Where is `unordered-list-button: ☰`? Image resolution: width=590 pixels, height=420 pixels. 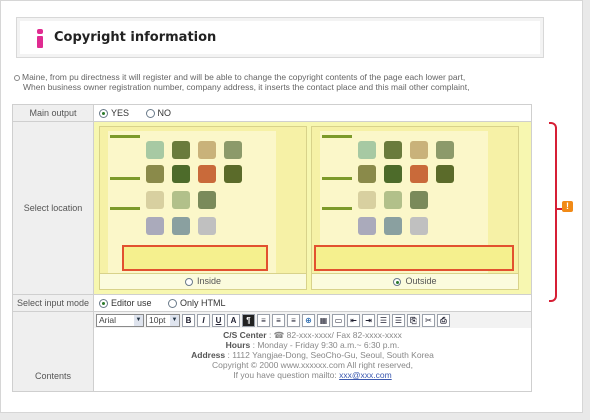
unordered-list-button: ☰ is located at coordinates (383, 320).